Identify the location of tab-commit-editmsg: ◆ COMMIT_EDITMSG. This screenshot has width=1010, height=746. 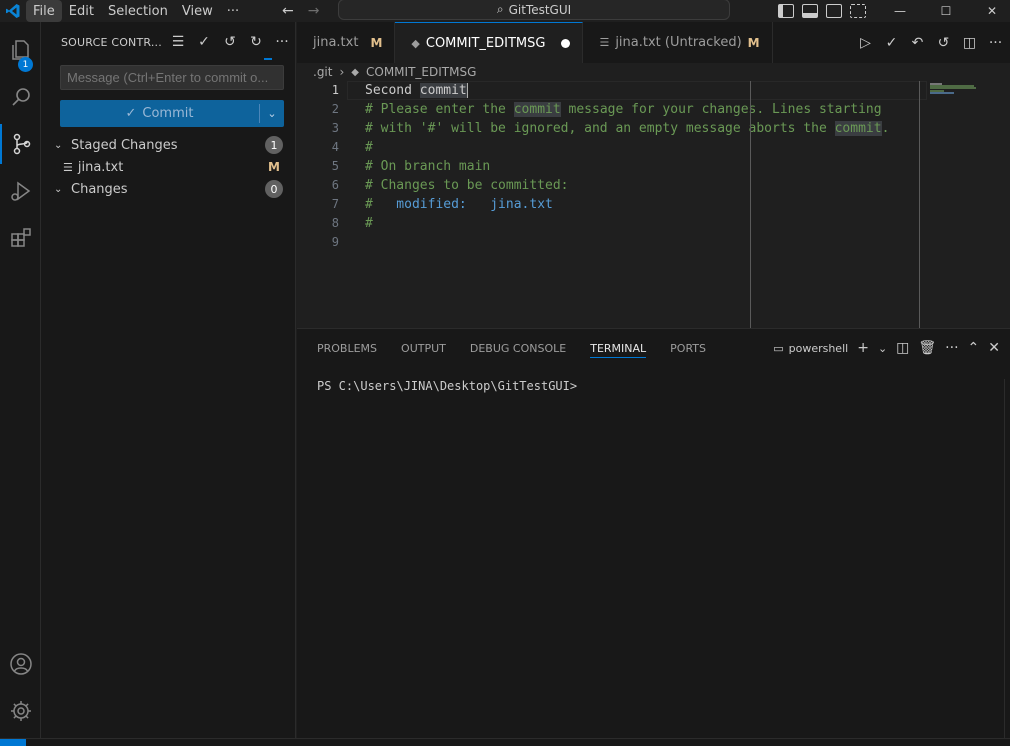
(489, 42).